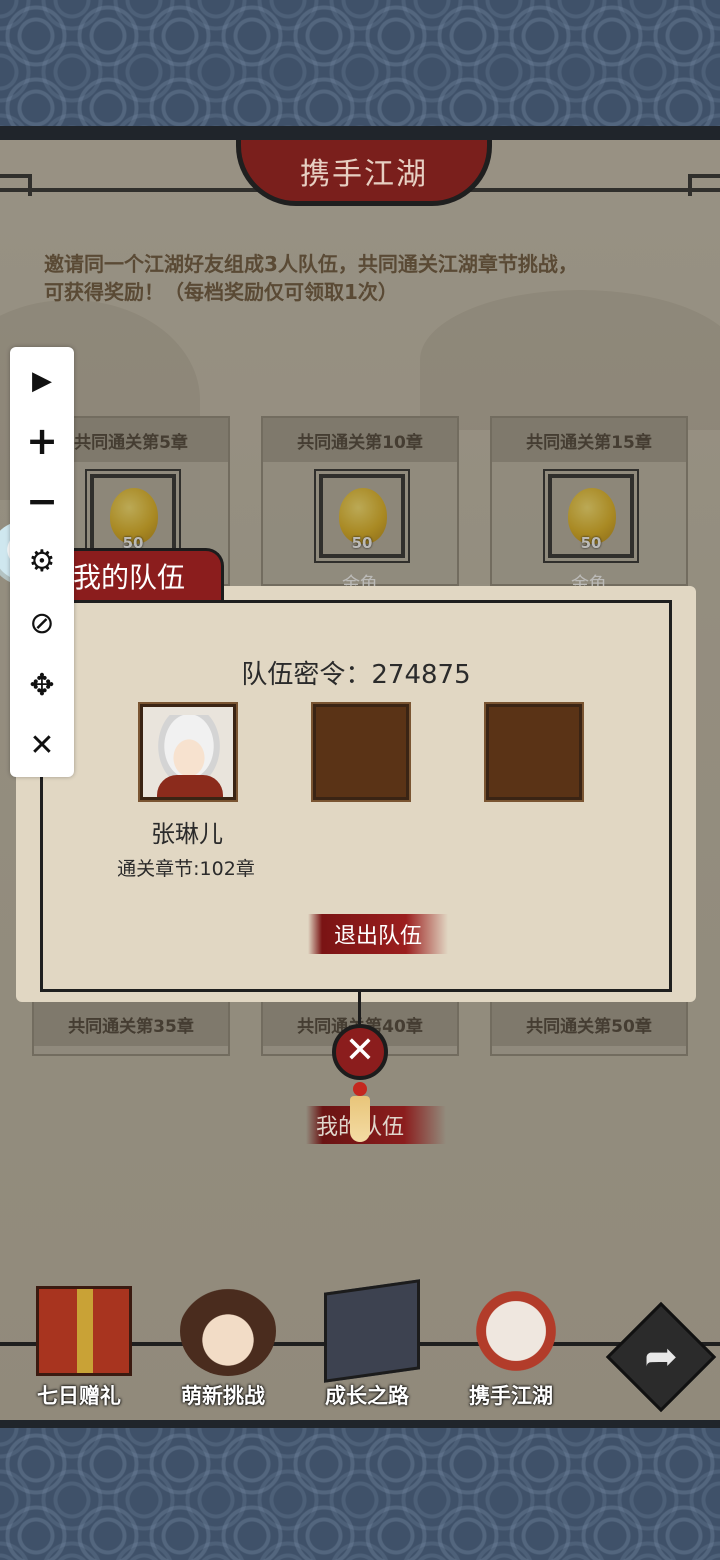 This screenshot has height=1560, width=720. I want to click on book-icon, so click(372, 1331).